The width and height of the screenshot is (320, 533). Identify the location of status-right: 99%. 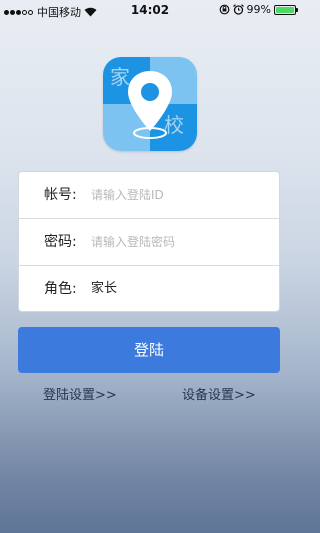
(258, 9).